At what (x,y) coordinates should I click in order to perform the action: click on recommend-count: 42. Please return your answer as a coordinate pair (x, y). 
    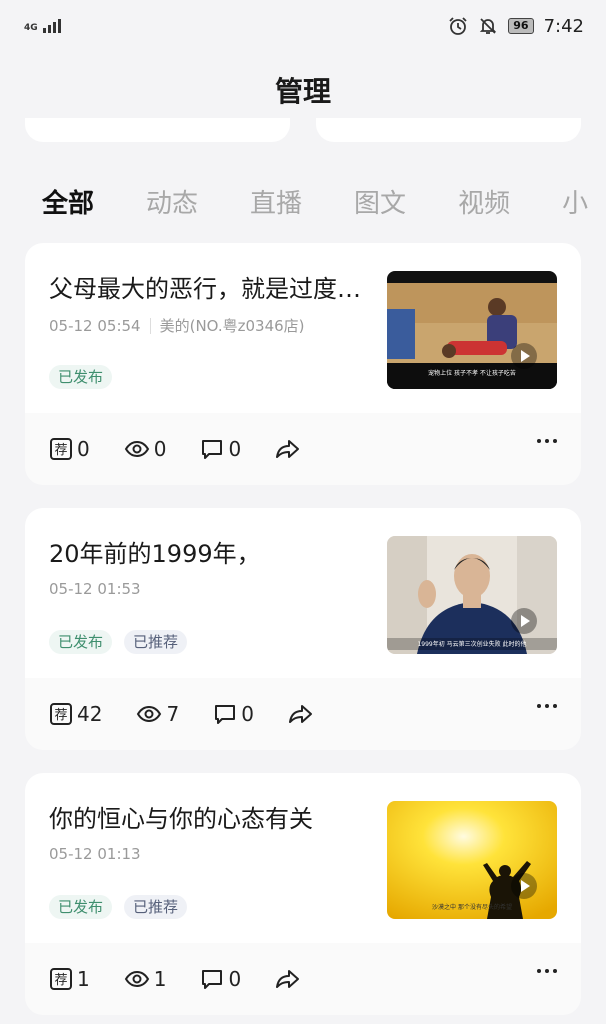
    Looking at the image, I should click on (90, 714).